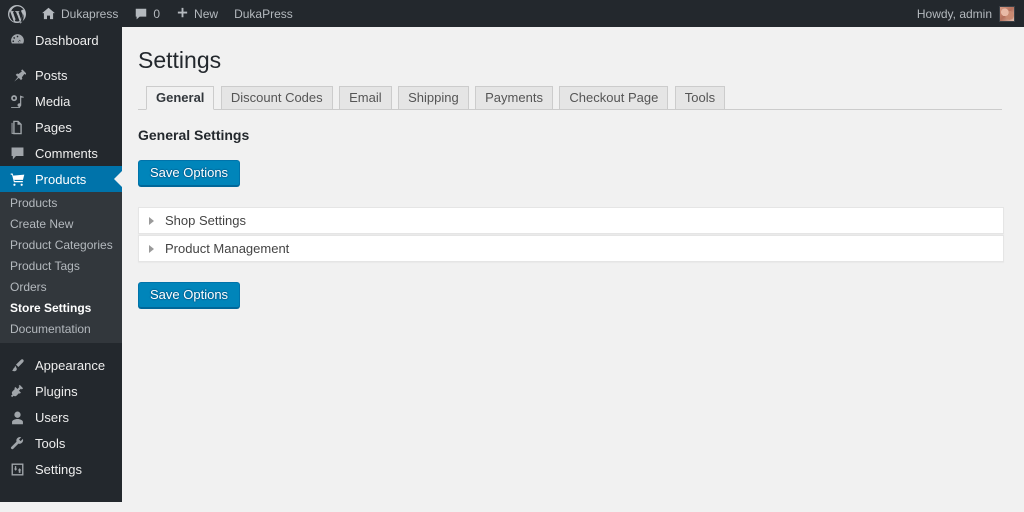 This screenshot has height=512, width=1024. I want to click on sidebar-item-media: Media, so click(61, 101).